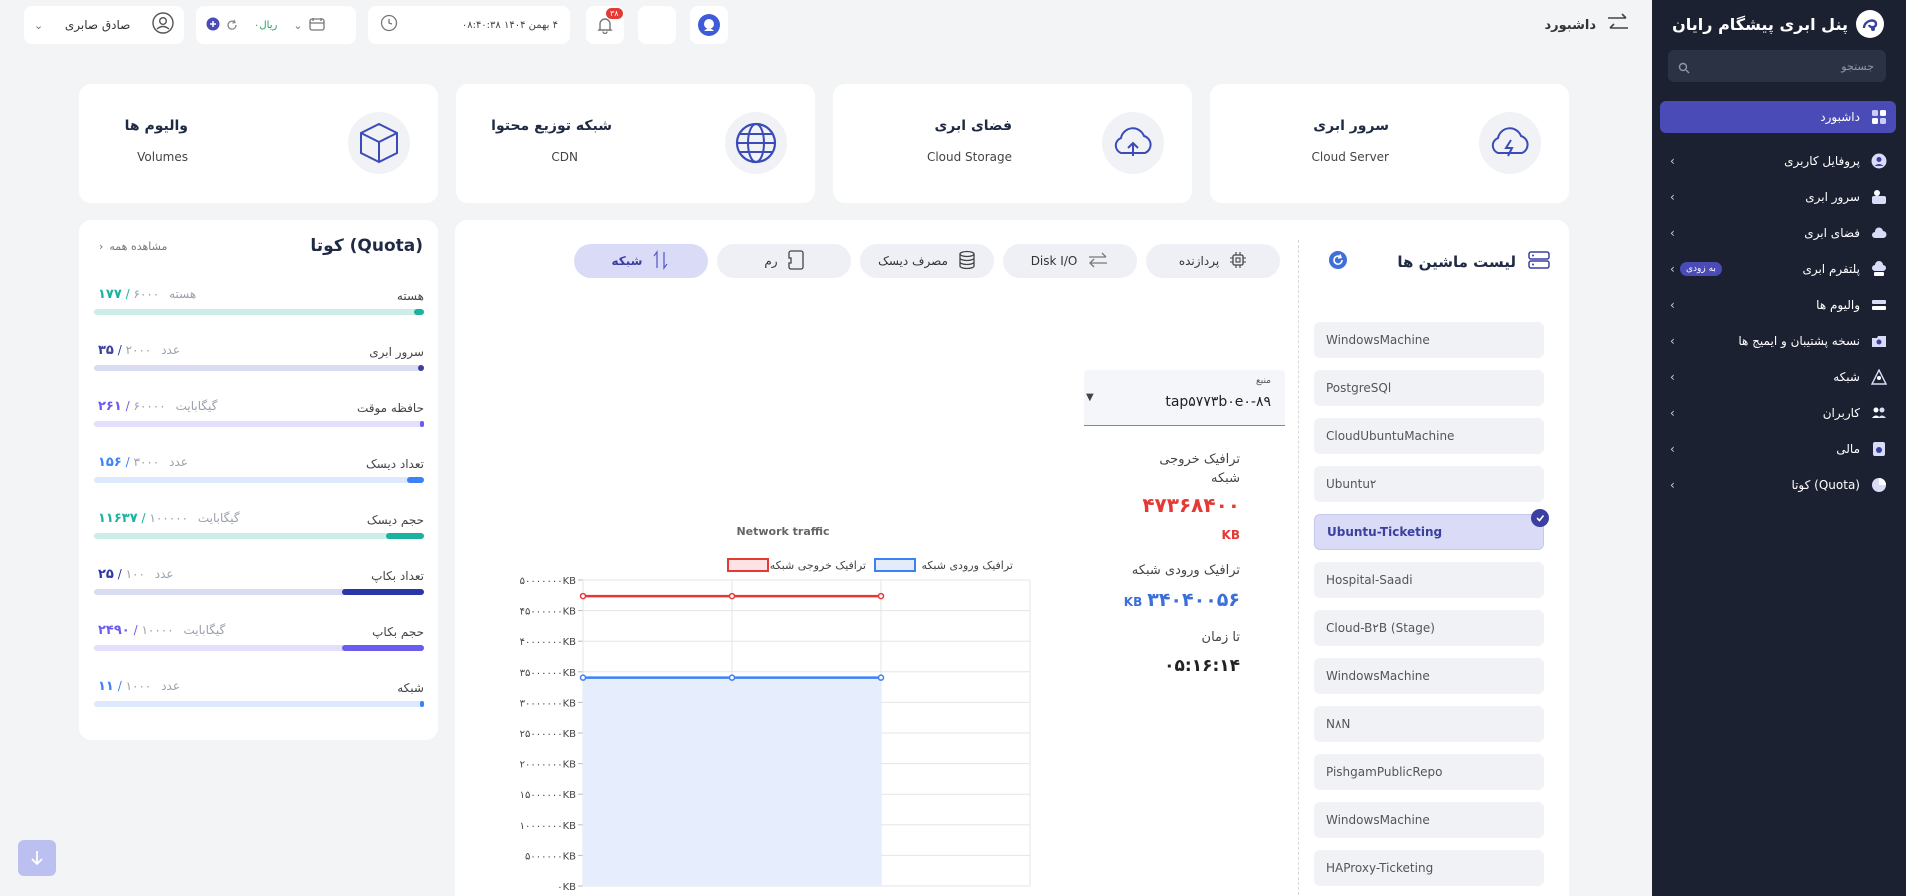 The width and height of the screenshot is (1906, 896). What do you see at coordinates (1778, 449) in the screenshot?
I see `sidebar-item-finance: مالی ‹` at bounding box center [1778, 449].